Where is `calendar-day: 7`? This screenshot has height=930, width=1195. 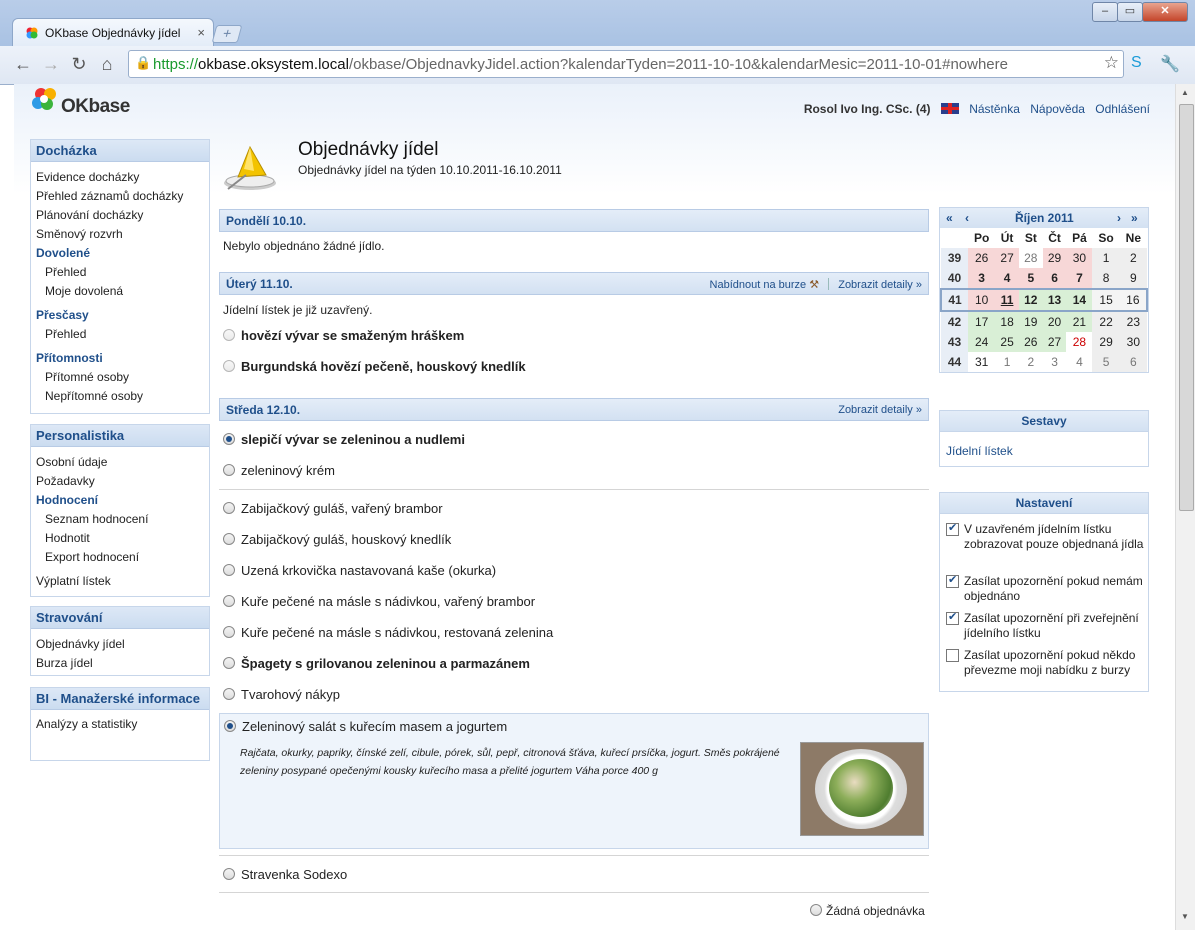
calendar-day: 7 is located at coordinates (1079, 278).